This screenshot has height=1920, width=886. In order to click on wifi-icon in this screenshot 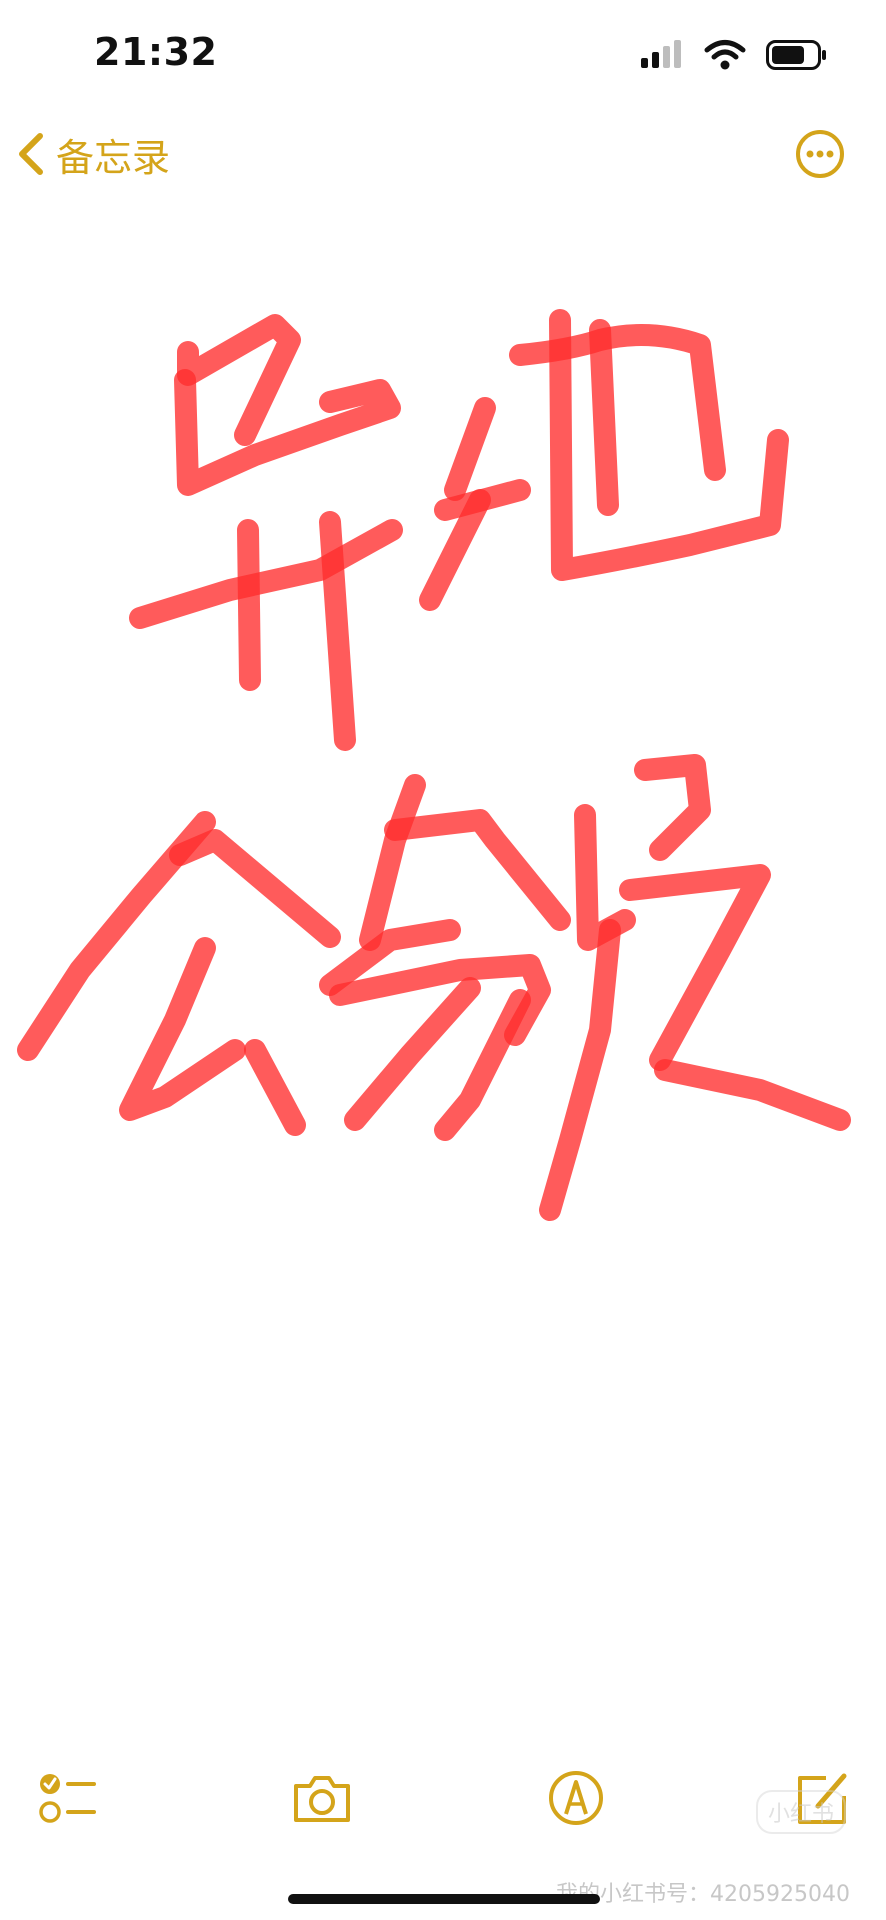, I will do `click(725, 55)`.